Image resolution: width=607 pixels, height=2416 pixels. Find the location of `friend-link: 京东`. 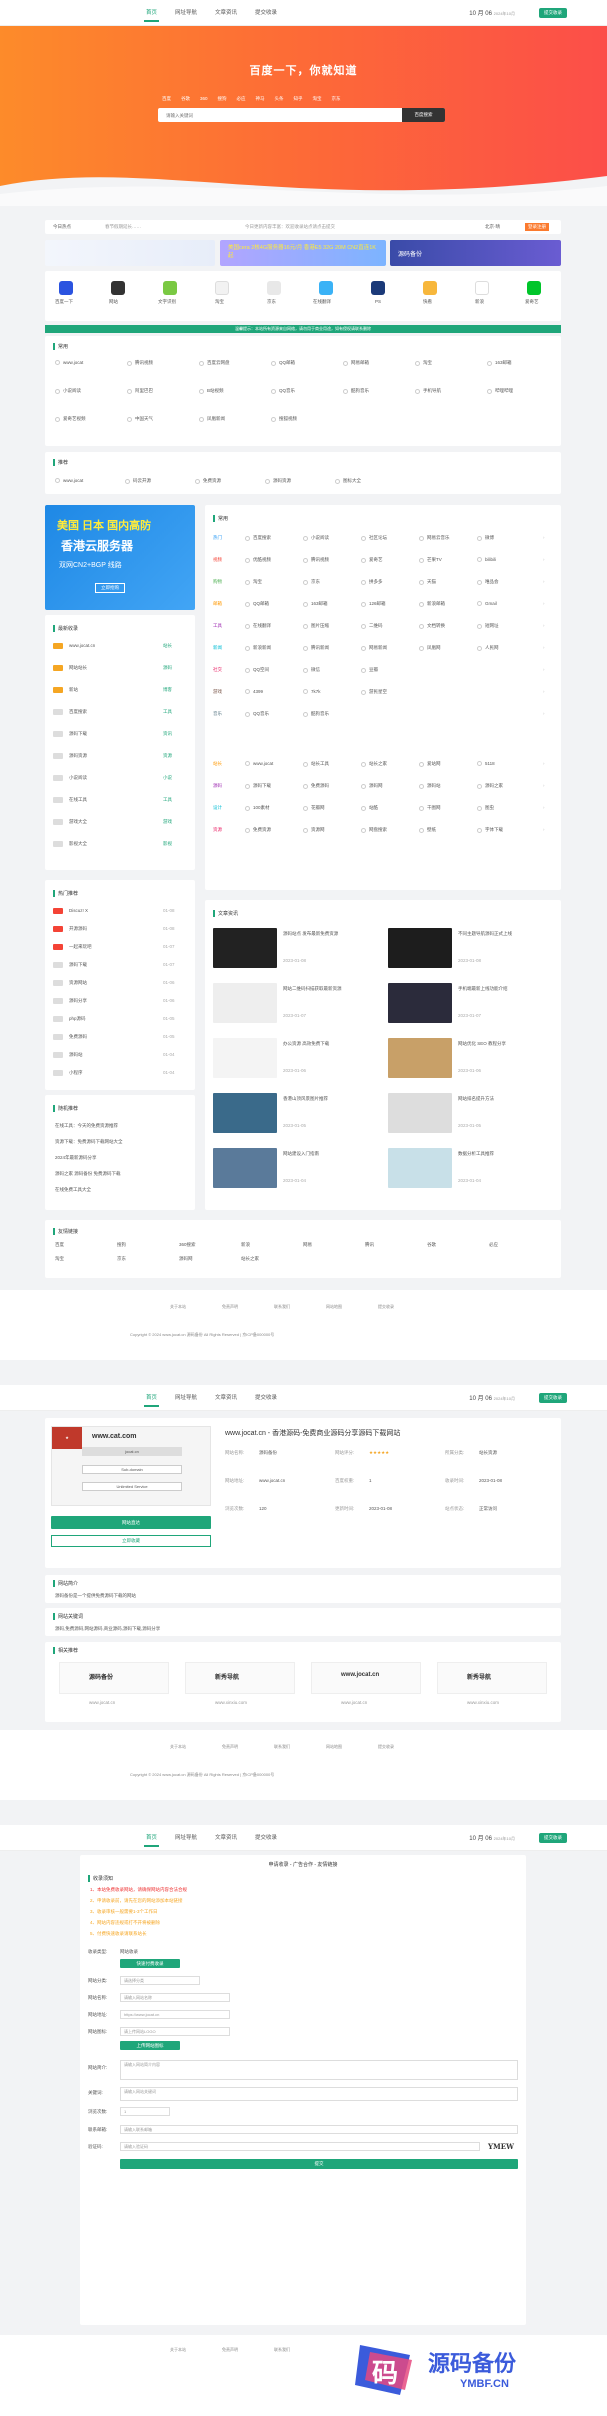

friend-link: 京东 is located at coordinates (121, 1259).